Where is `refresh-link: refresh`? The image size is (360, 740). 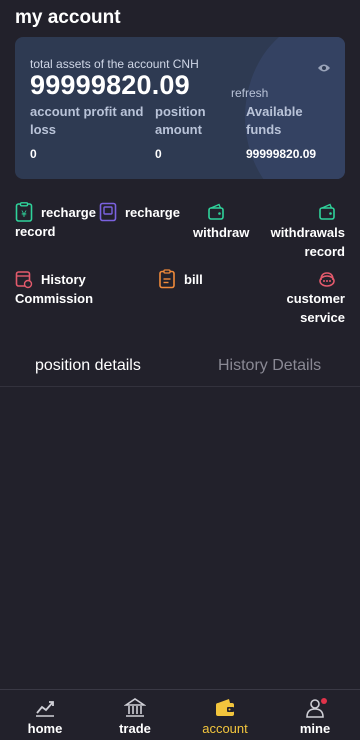 refresh-link: refresh is located at coordinates (249, 93).